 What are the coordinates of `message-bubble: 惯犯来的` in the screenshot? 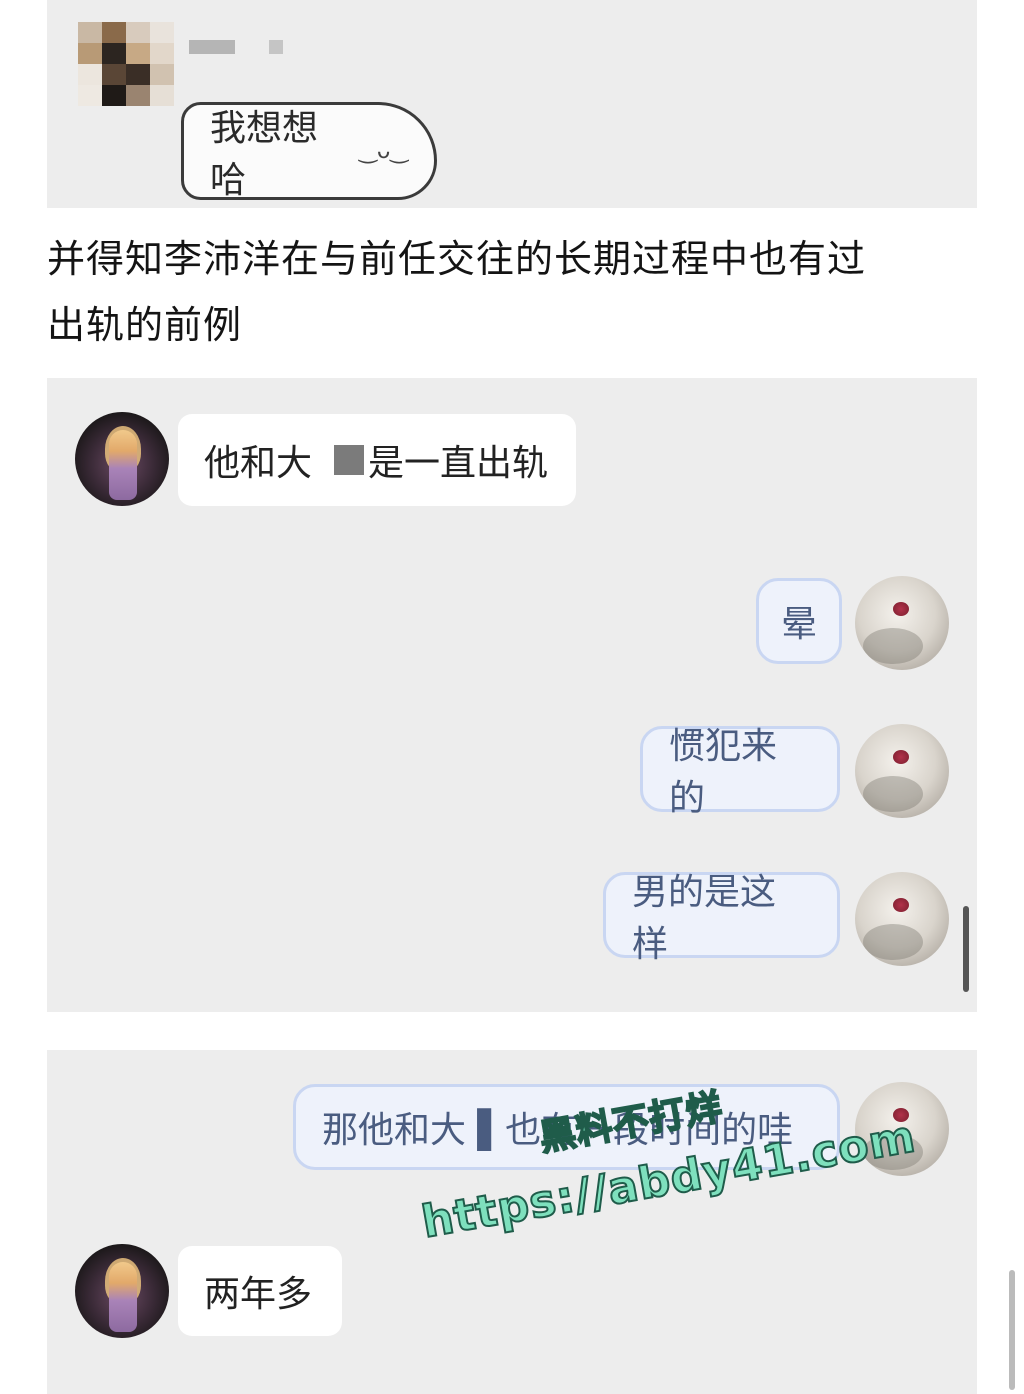 It's located at (740, 772).